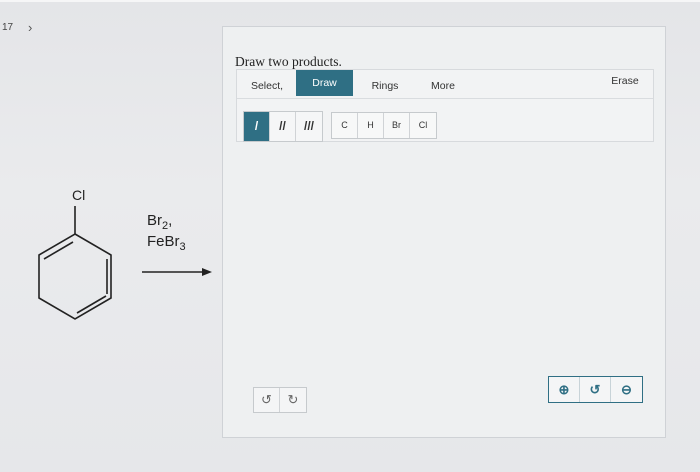 This screenshot has width=700, height=472. I want to click on reagent-line-2: FeBr3, so click(166, 243).